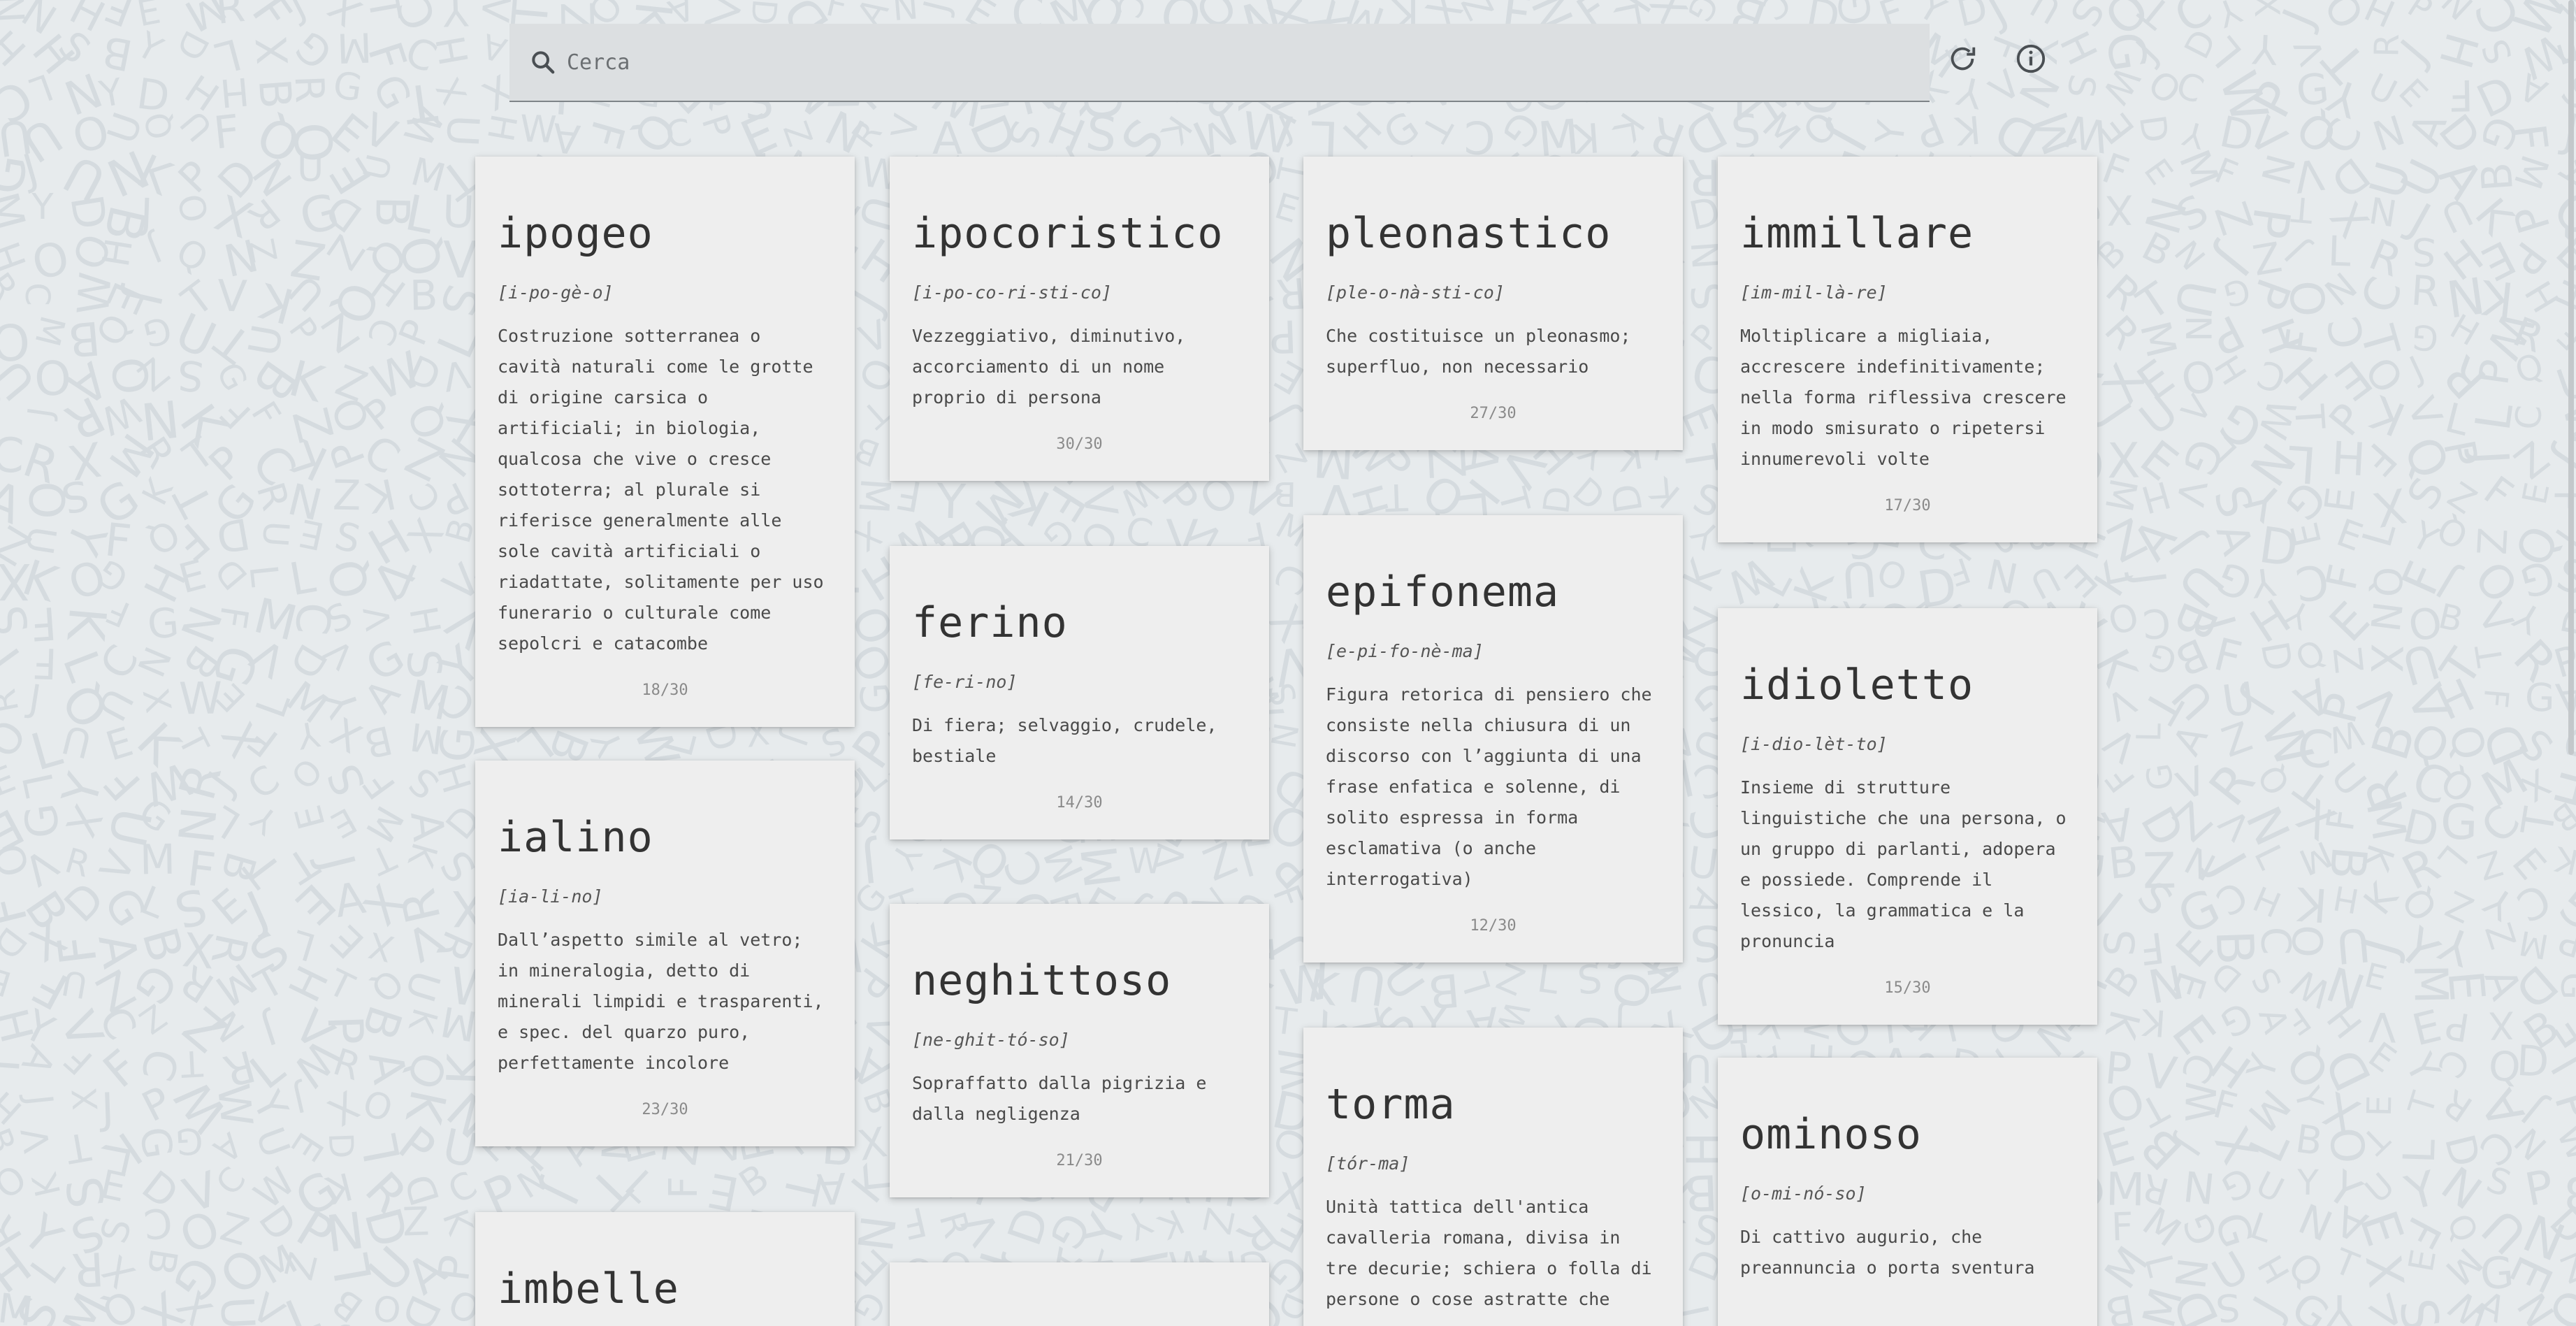 This screenshot has width=2576, height=1326. I want to click on card-counter: 12/30, so click(1493, 940).